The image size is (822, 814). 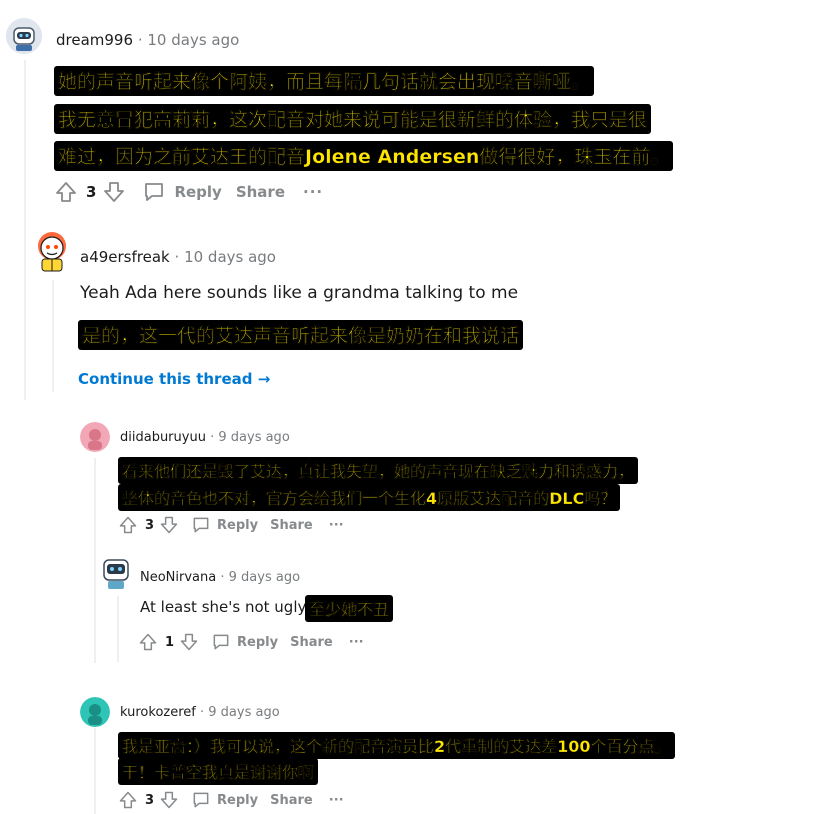 I want to click on subtitle-line: 她的声音听起来像个阿姨，而且每隔几句话就会出现嗓音嘶哑。, so click(x=324, y=81).